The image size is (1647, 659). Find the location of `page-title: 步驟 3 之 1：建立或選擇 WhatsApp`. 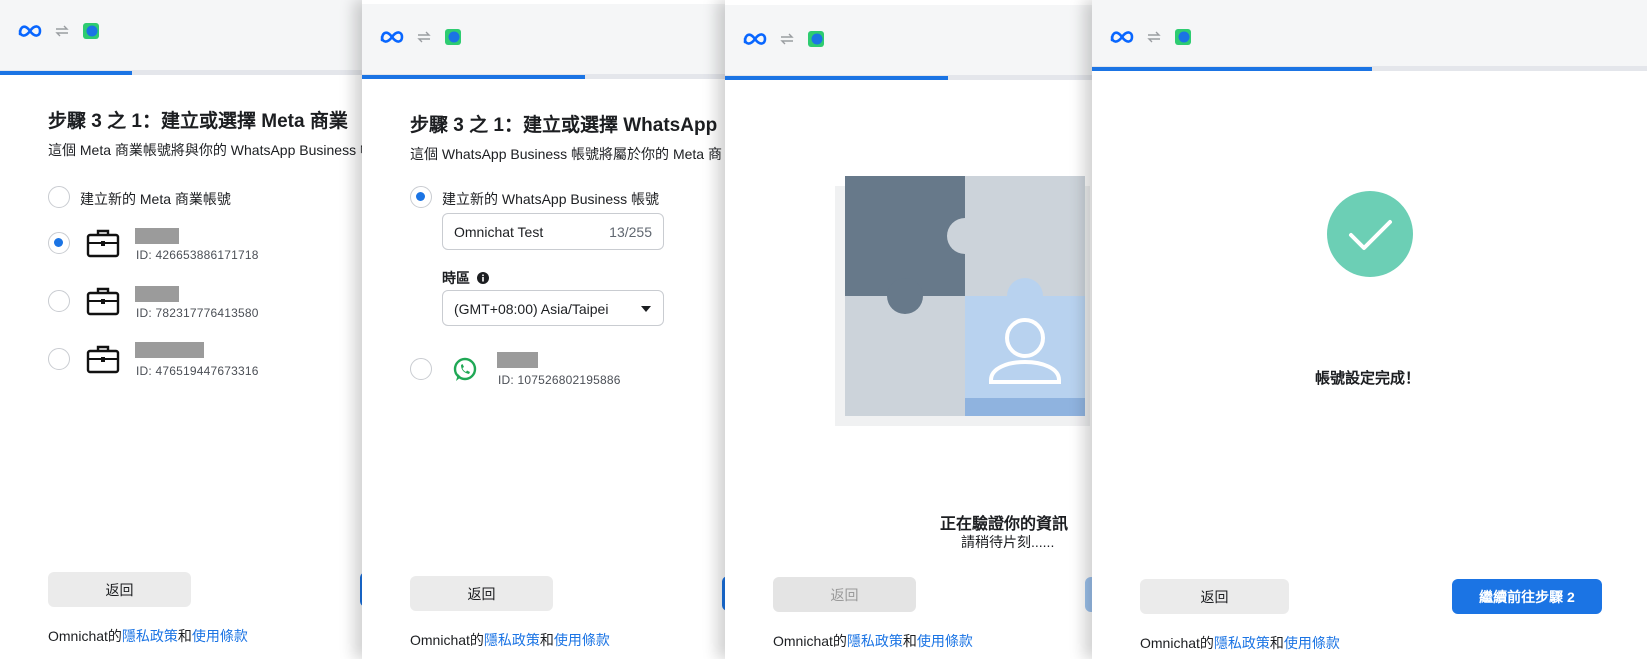

page-title: 步驟 3 之 1：建立或選擇 WhatsApp is located at coordinates (564, 125).